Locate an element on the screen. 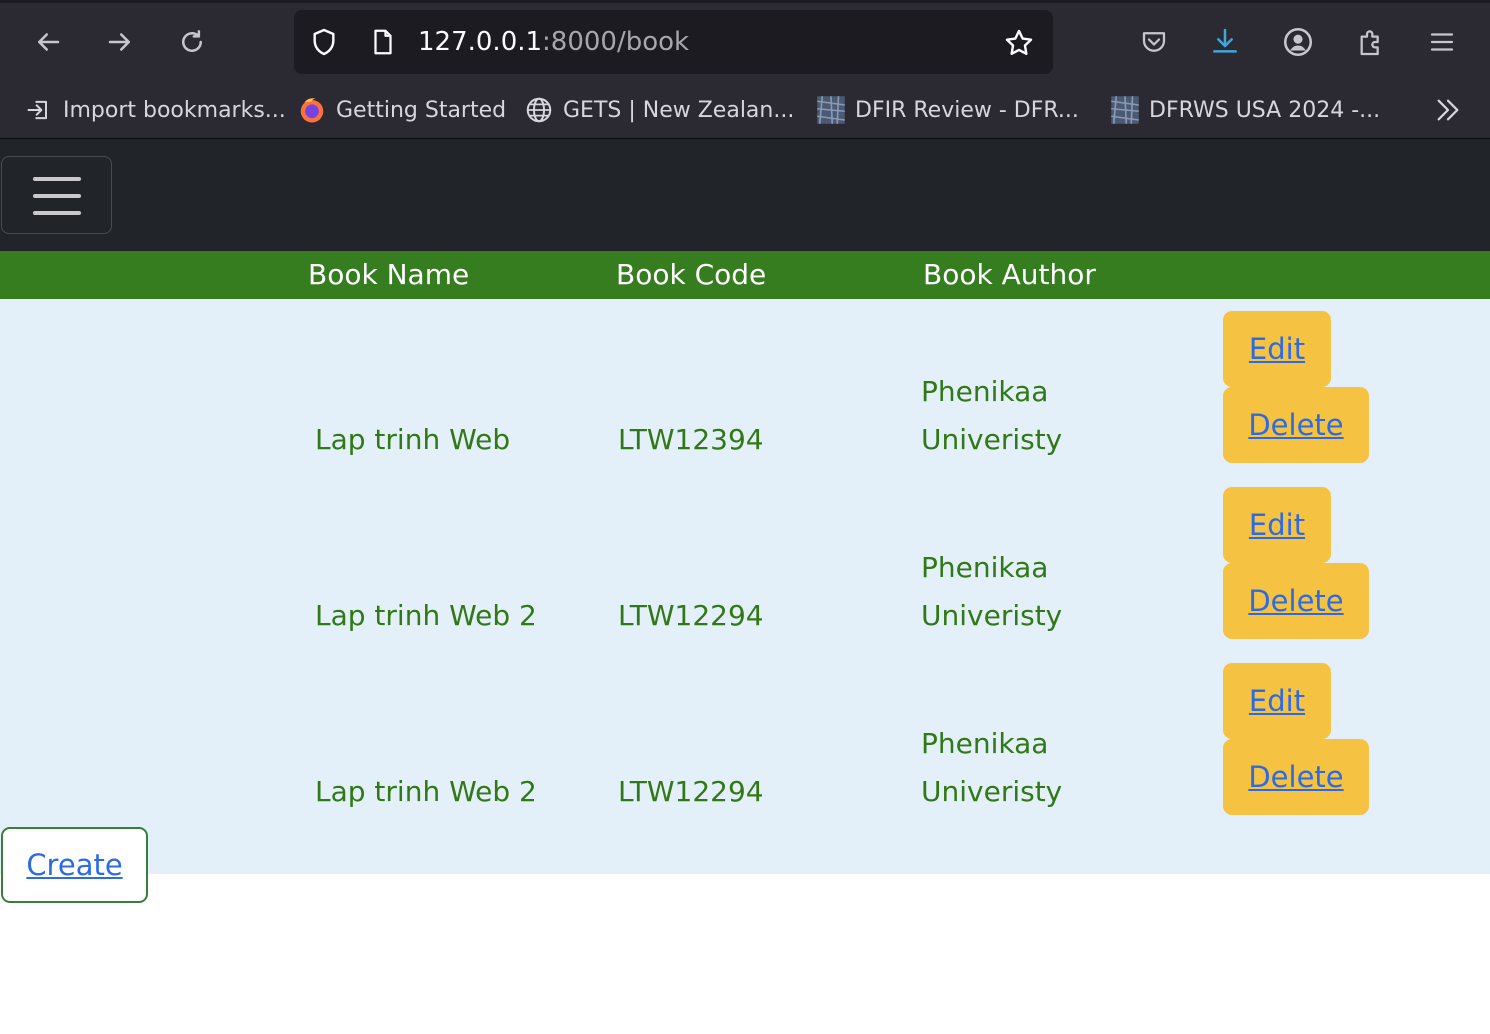  puzzle-icon is located at coordinates (1369, 43).